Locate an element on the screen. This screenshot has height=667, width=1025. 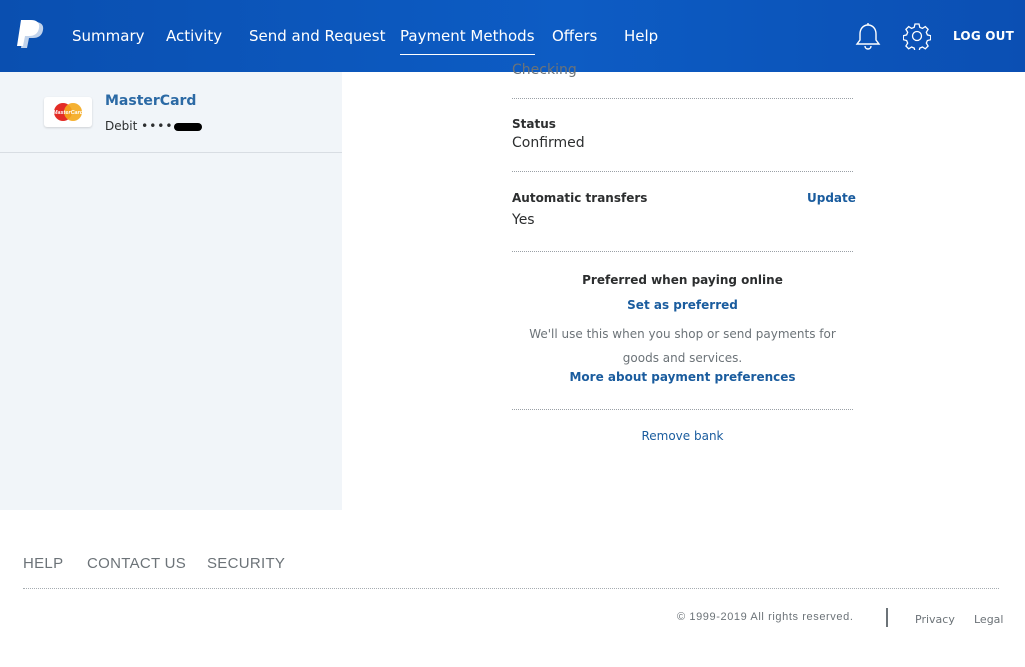
card-number-masked: Debit •••• is located at coordinates (154, 126).